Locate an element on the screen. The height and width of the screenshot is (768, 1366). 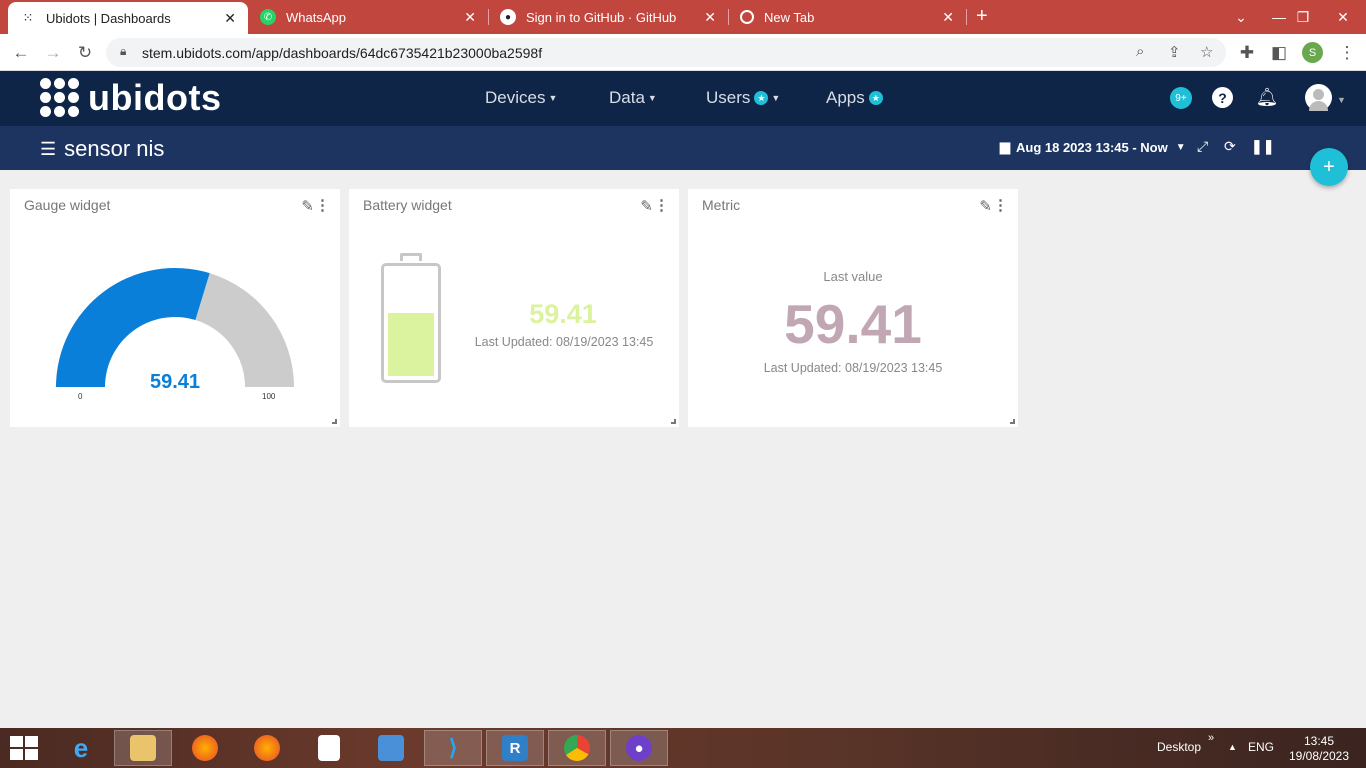
nav-users-label: Users is located at coordinates (728, 97).